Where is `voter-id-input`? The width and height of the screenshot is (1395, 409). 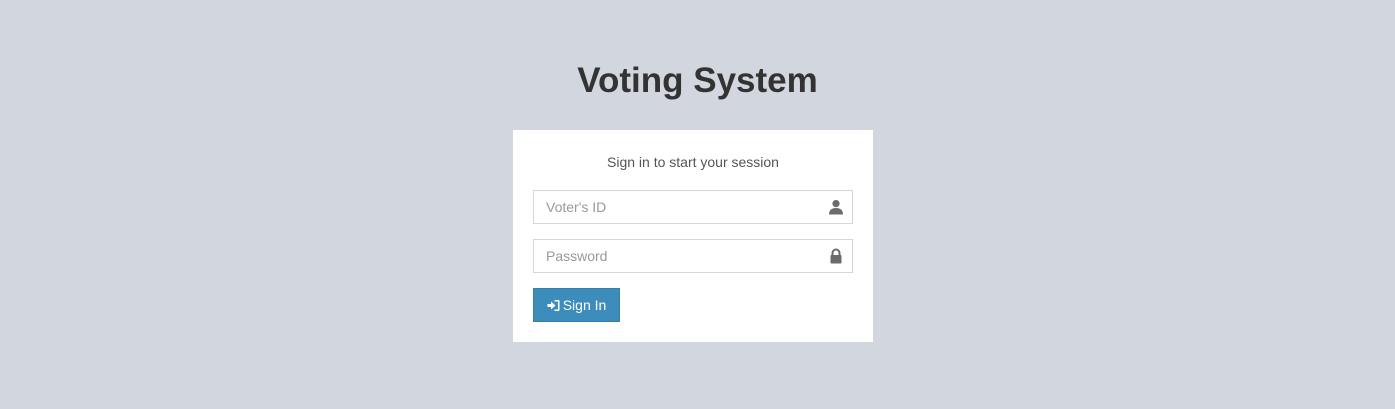 voter-id-input is located at coordinates (693, 207).